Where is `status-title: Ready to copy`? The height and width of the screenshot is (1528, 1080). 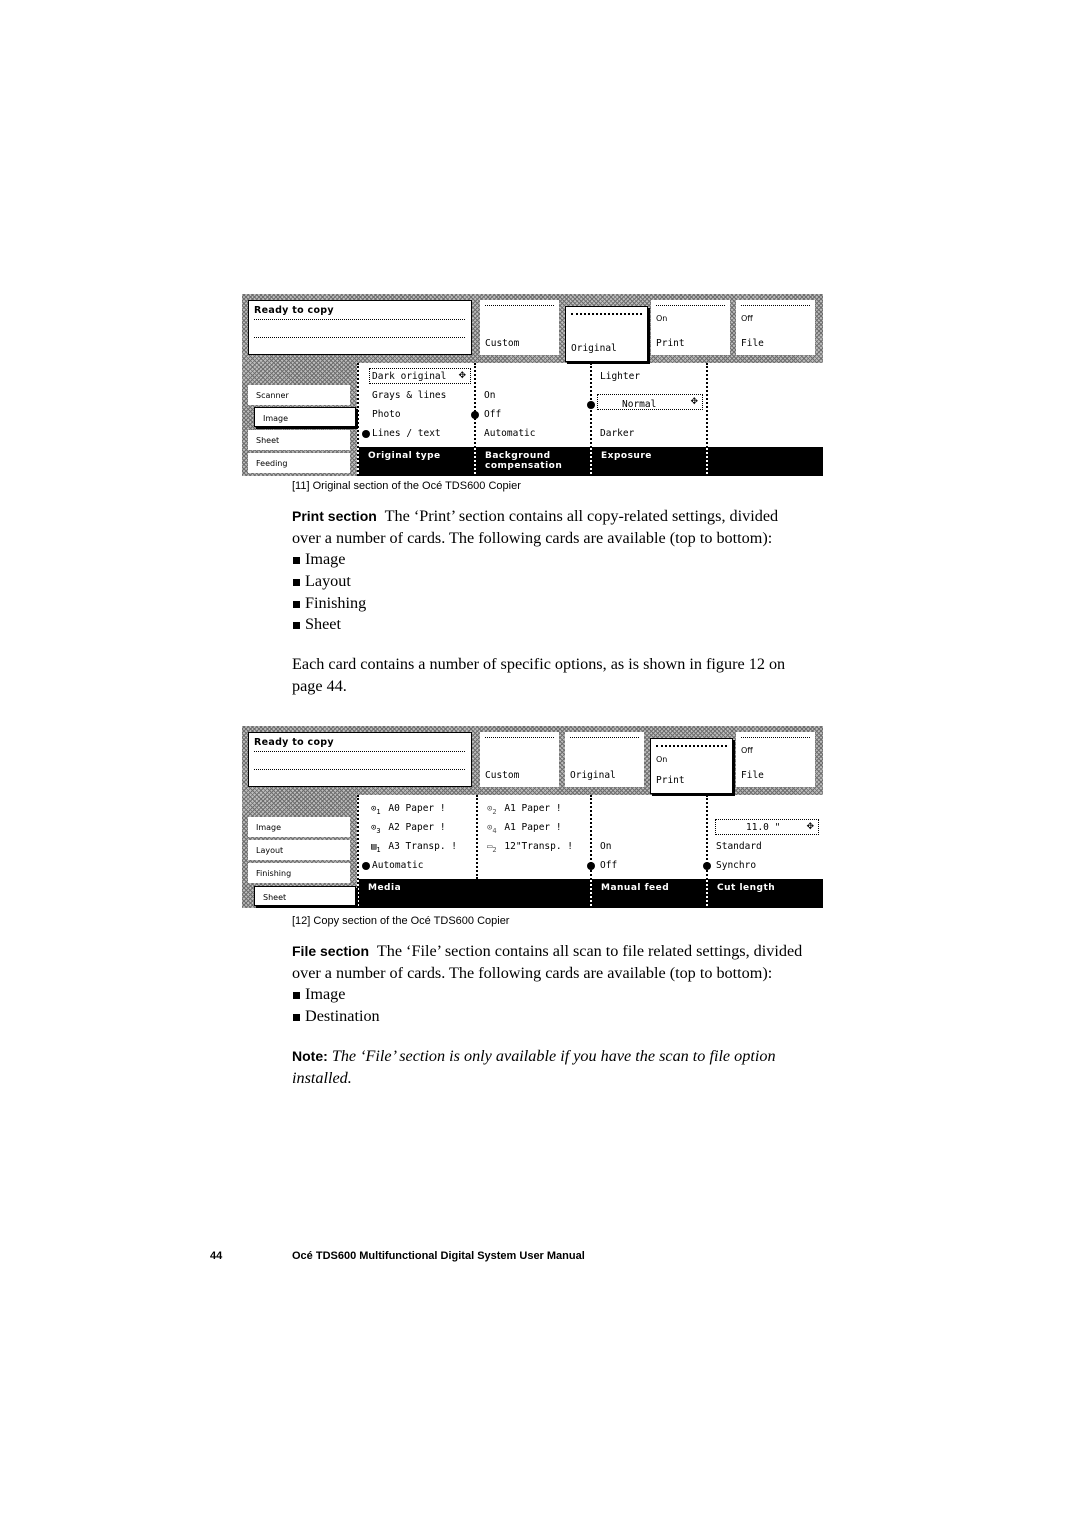
status-title: Ready to copy is located at coordinates (294, 742).